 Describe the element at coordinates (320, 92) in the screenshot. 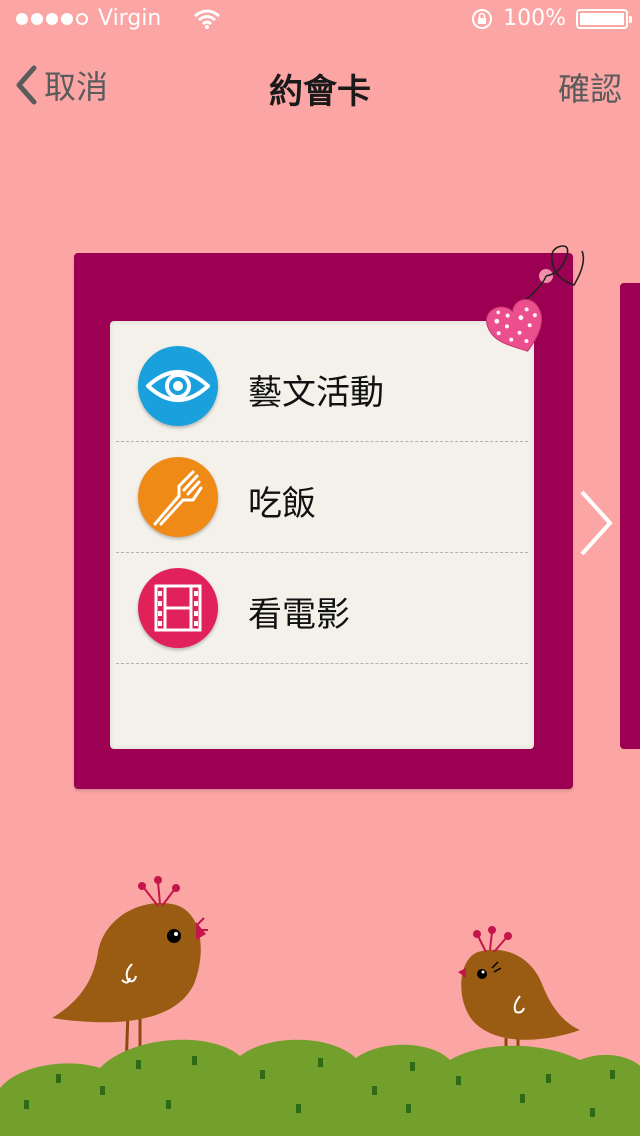

I see `page-title: 約會卡` at that location.